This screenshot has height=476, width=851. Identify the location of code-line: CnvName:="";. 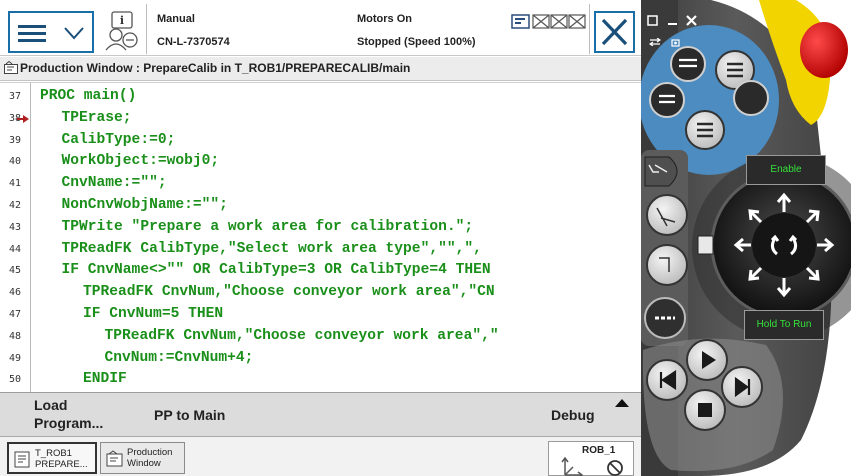
(114, 183).